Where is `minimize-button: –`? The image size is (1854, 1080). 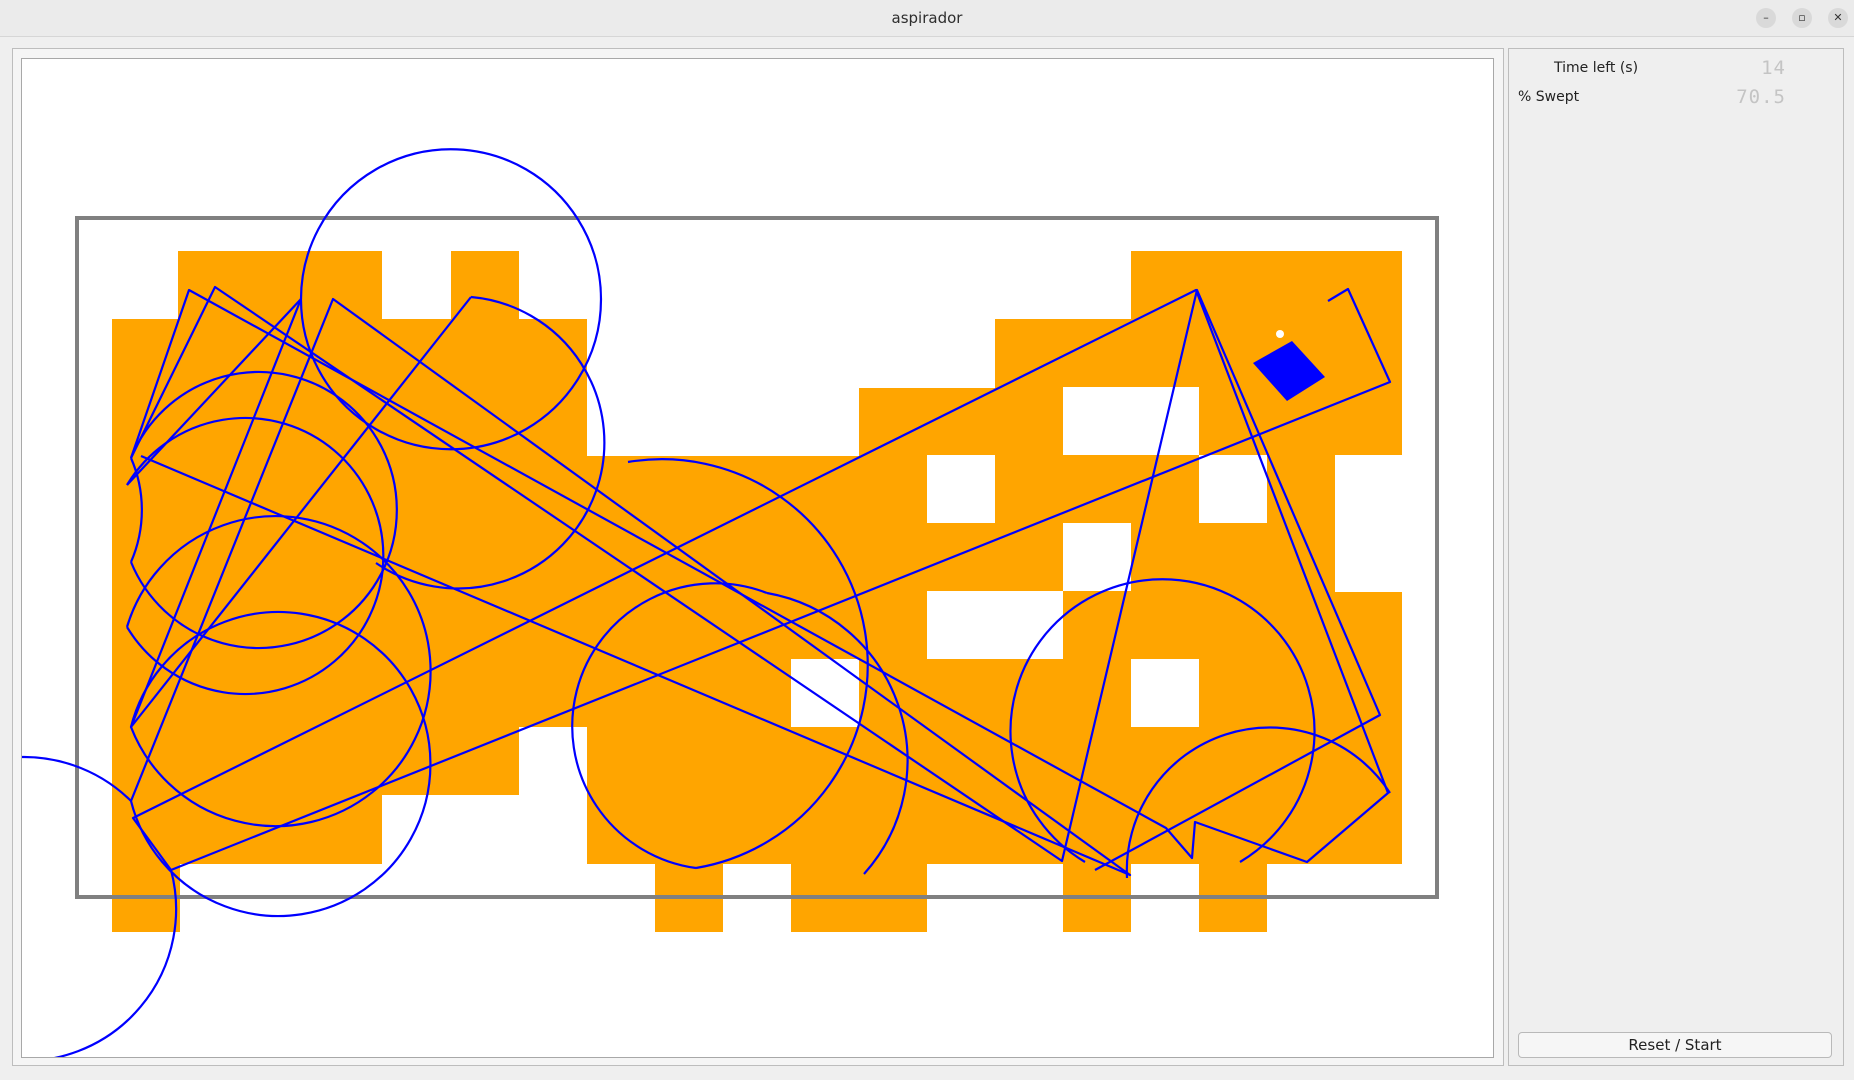 minimize-button: – is located at coordinates (1766, 18).